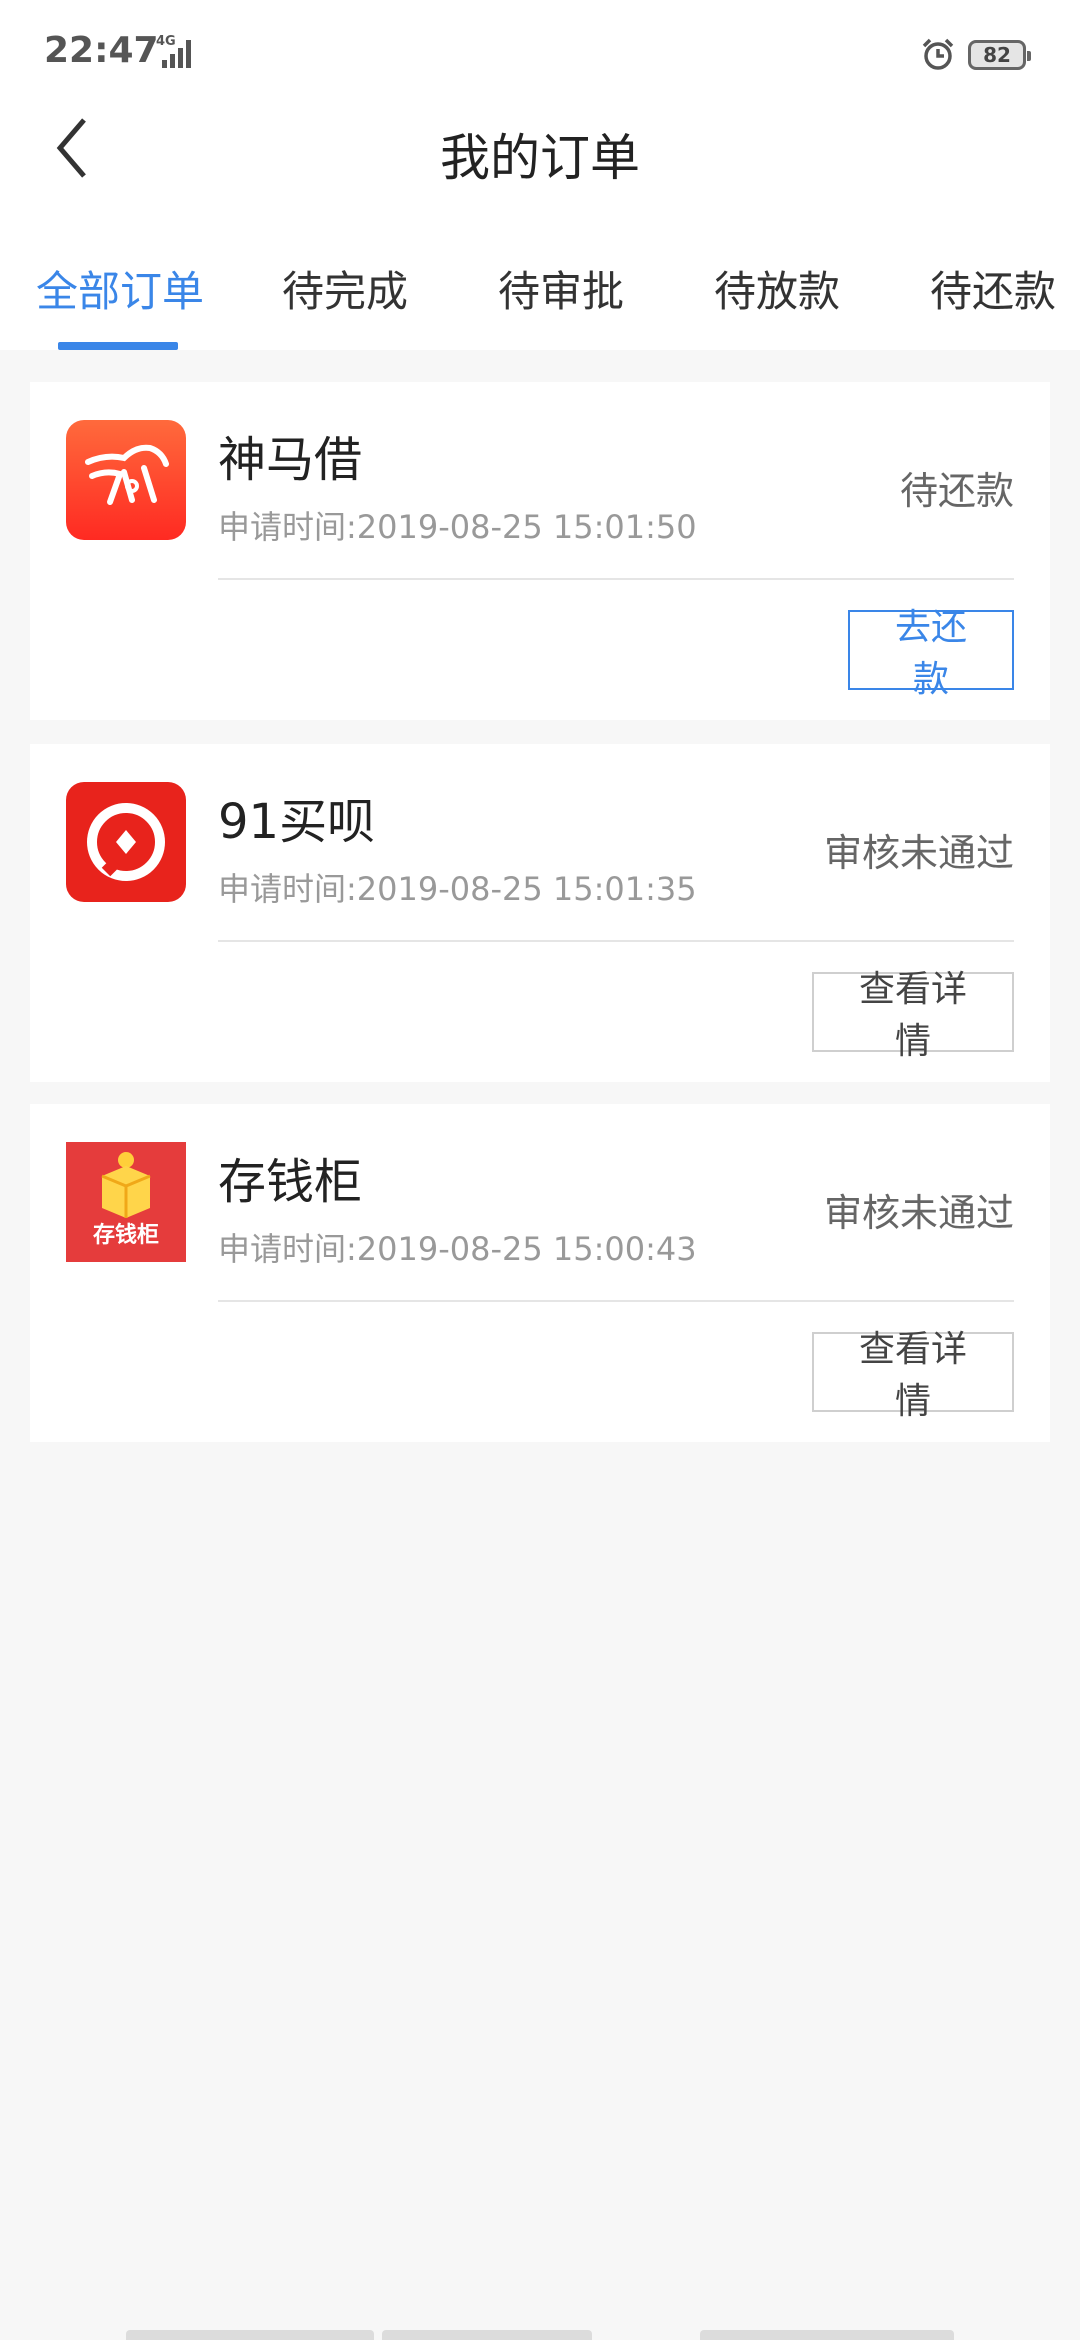 The height and width of the screenshot is (2340, 1080). What do you see at coordinates (993, 288) in the screenshot?
I see `tab-pending-repayment: 待还款` at bounding box center [993, 288].